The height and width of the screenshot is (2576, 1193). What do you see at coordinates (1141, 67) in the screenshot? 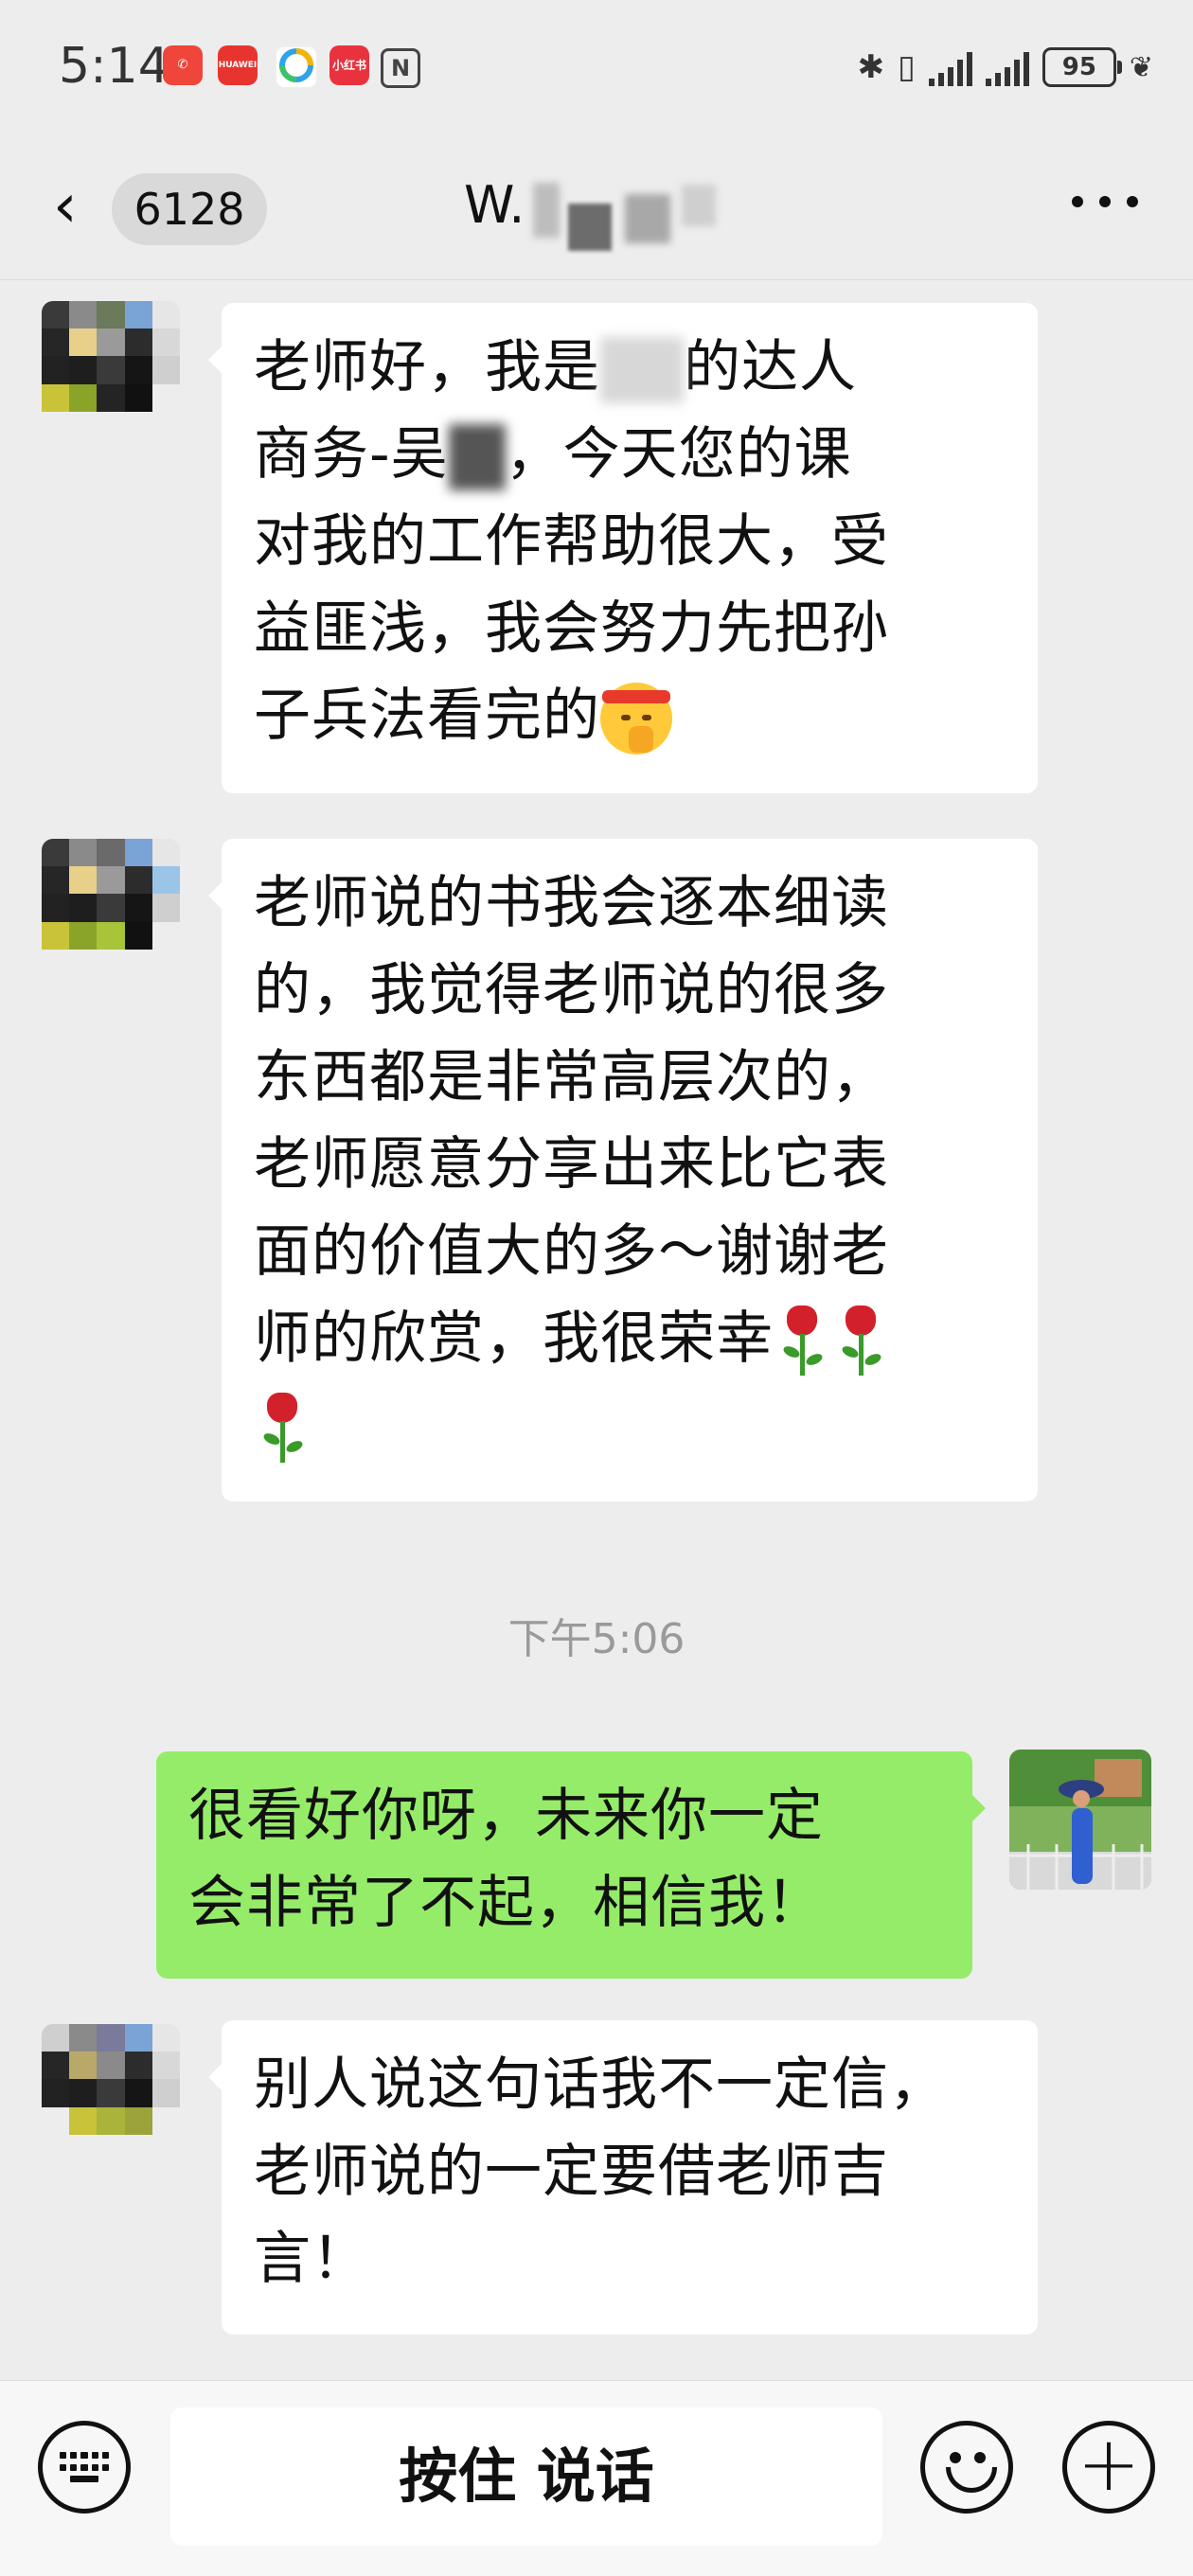
I see `leaf-icon: ❦` at bounding box center [1141, 67].